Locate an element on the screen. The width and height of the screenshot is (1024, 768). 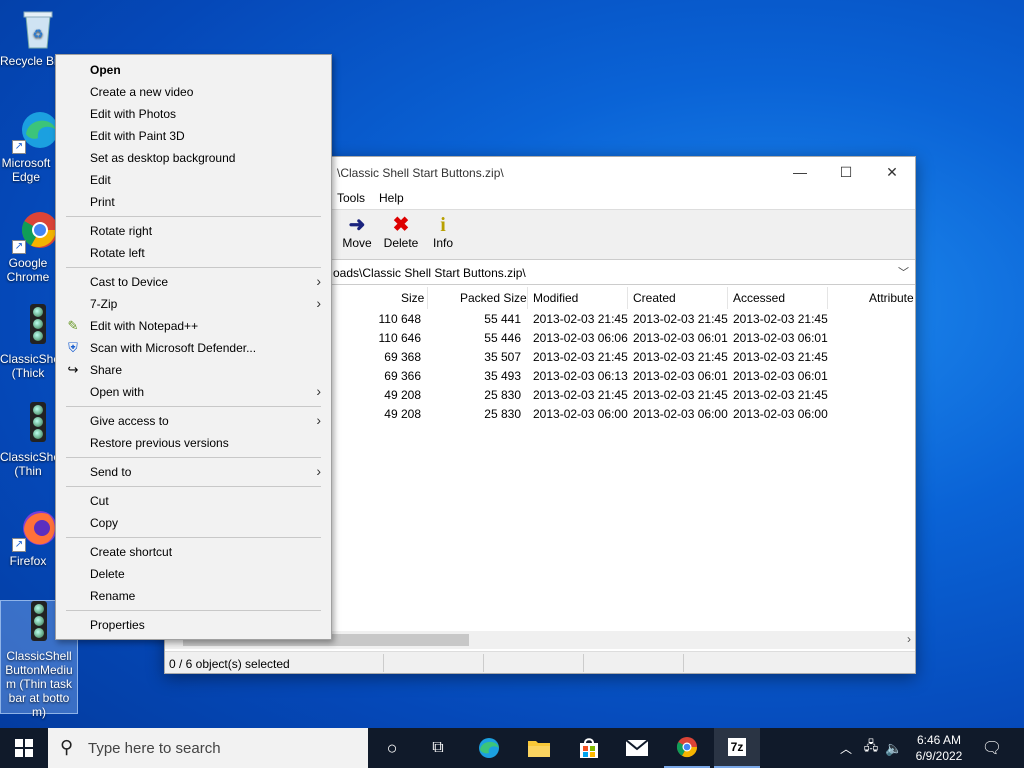
col-created: Created is located at coordinates (654, 298).